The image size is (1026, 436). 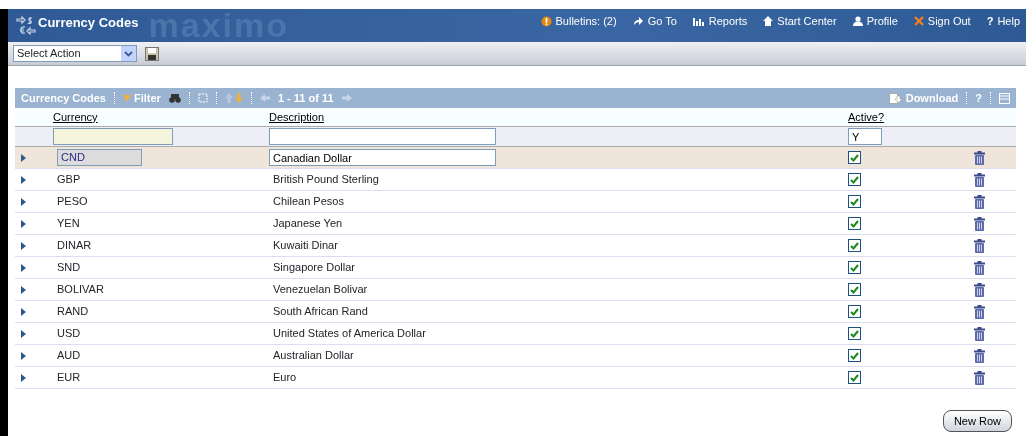 I want to click on table-cell: YEN, so click(x=68, y=223).